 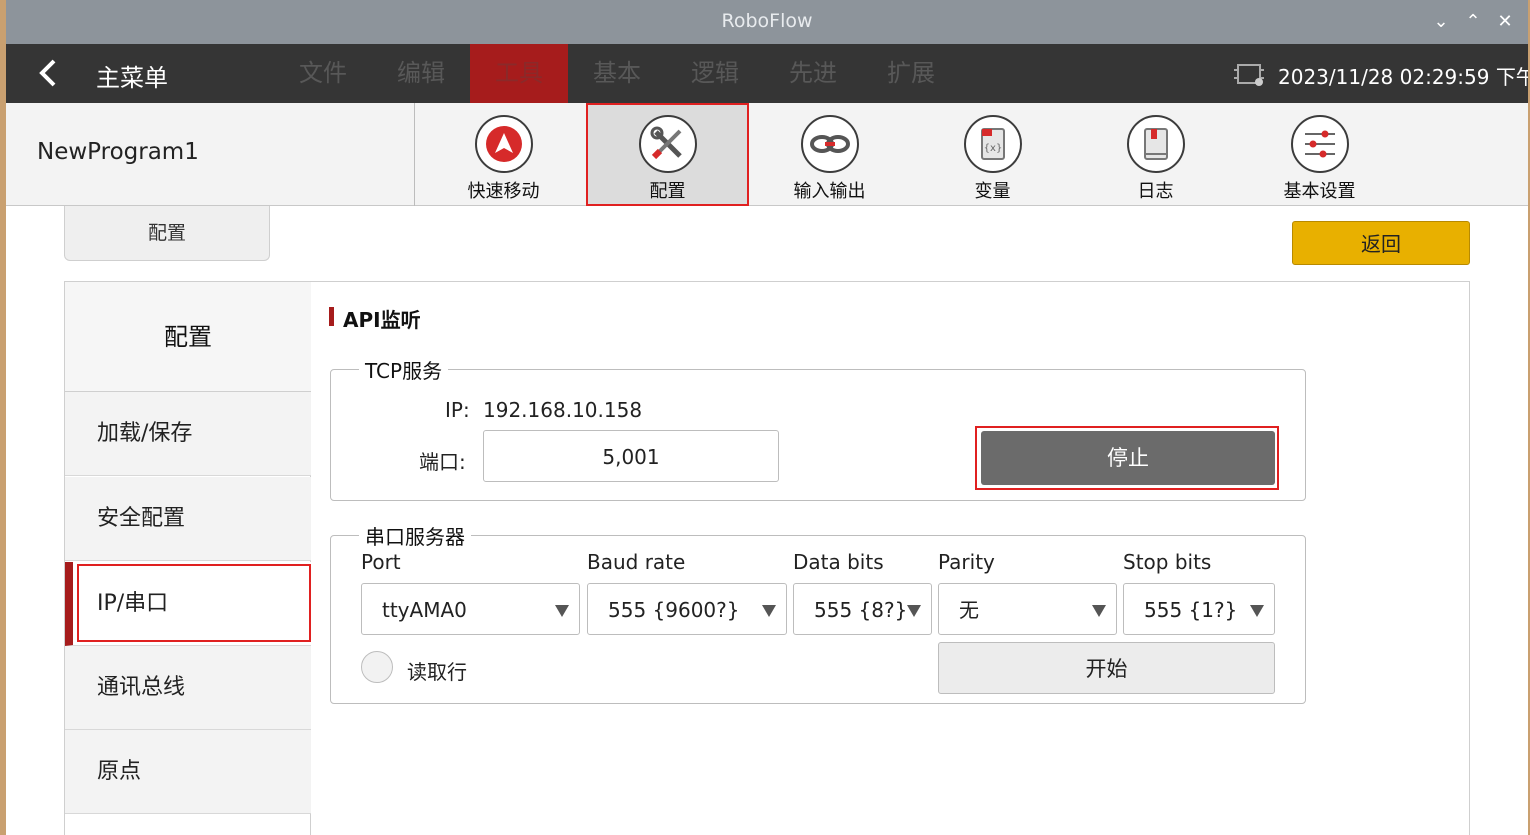 I want to click on stop-bits-column-label: Stop bits, so click(x=1167, y=562).